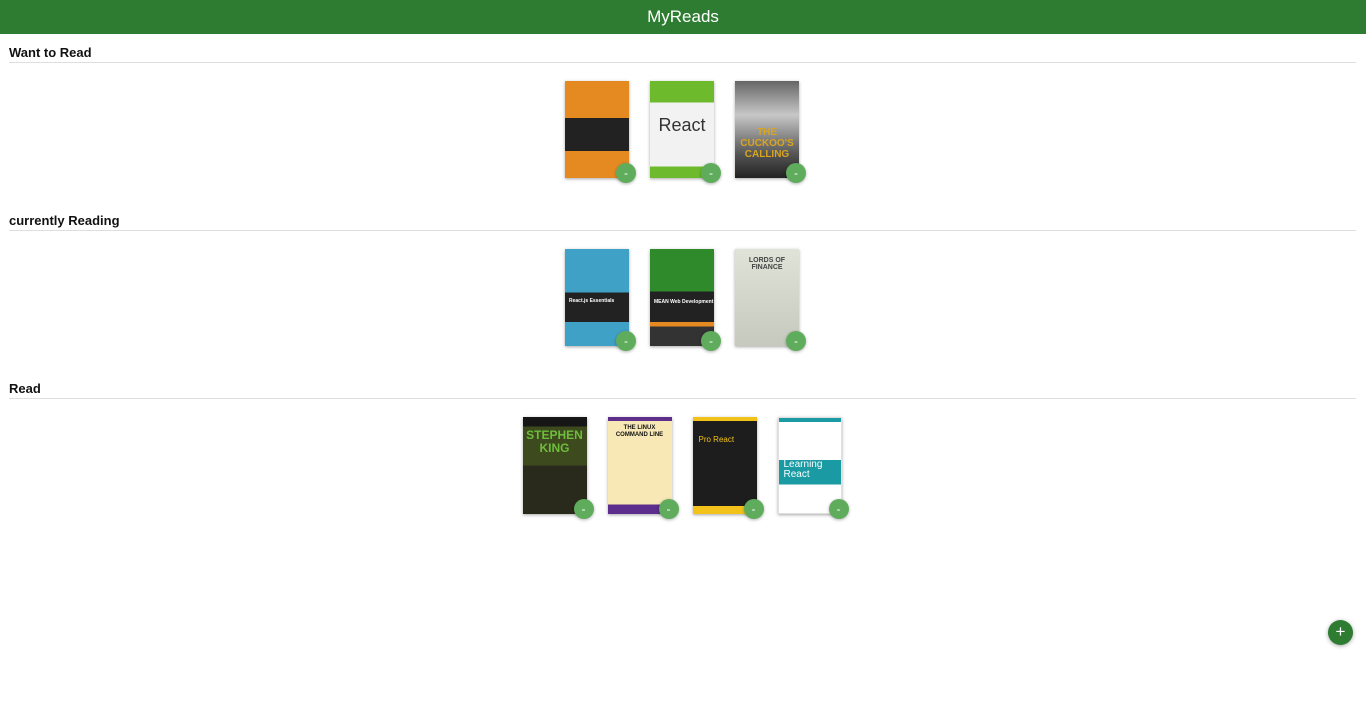 The height and width of the screenshot is (724, 1366). Describe the element at coordinates (767, 129) in the screenshot. I see `book-cover: THE CUCKOO'S CALLING` at that location.